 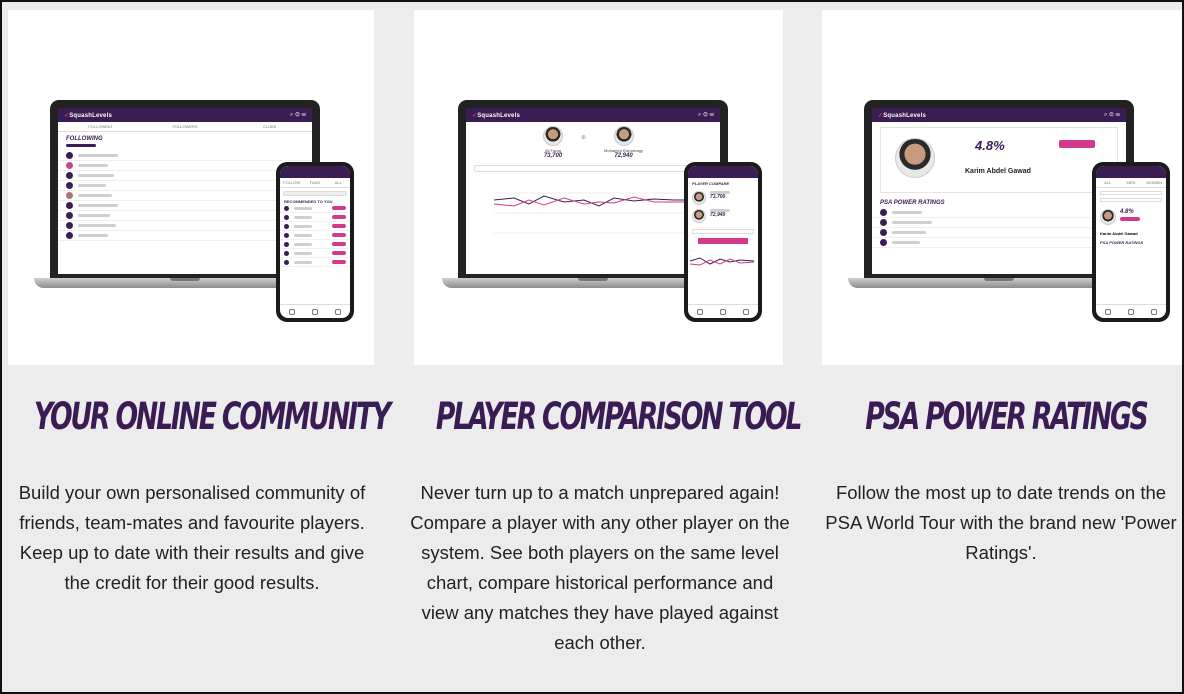 What do you see at coordinates (315, 242) in the screenshot?
I see `phone-mockup: FOLLOW FANS ALL RECOMMENDED TO YOU` at bounding box center [315, 242].